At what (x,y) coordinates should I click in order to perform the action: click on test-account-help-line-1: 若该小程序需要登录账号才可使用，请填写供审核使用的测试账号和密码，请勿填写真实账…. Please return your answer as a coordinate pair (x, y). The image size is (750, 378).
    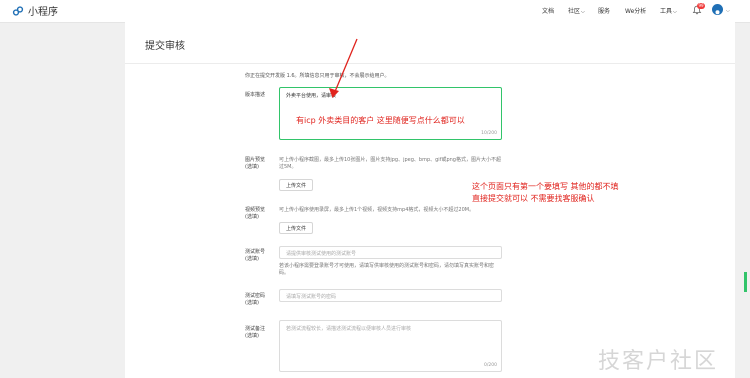
    Looking at the image, I should click on (387, 266).